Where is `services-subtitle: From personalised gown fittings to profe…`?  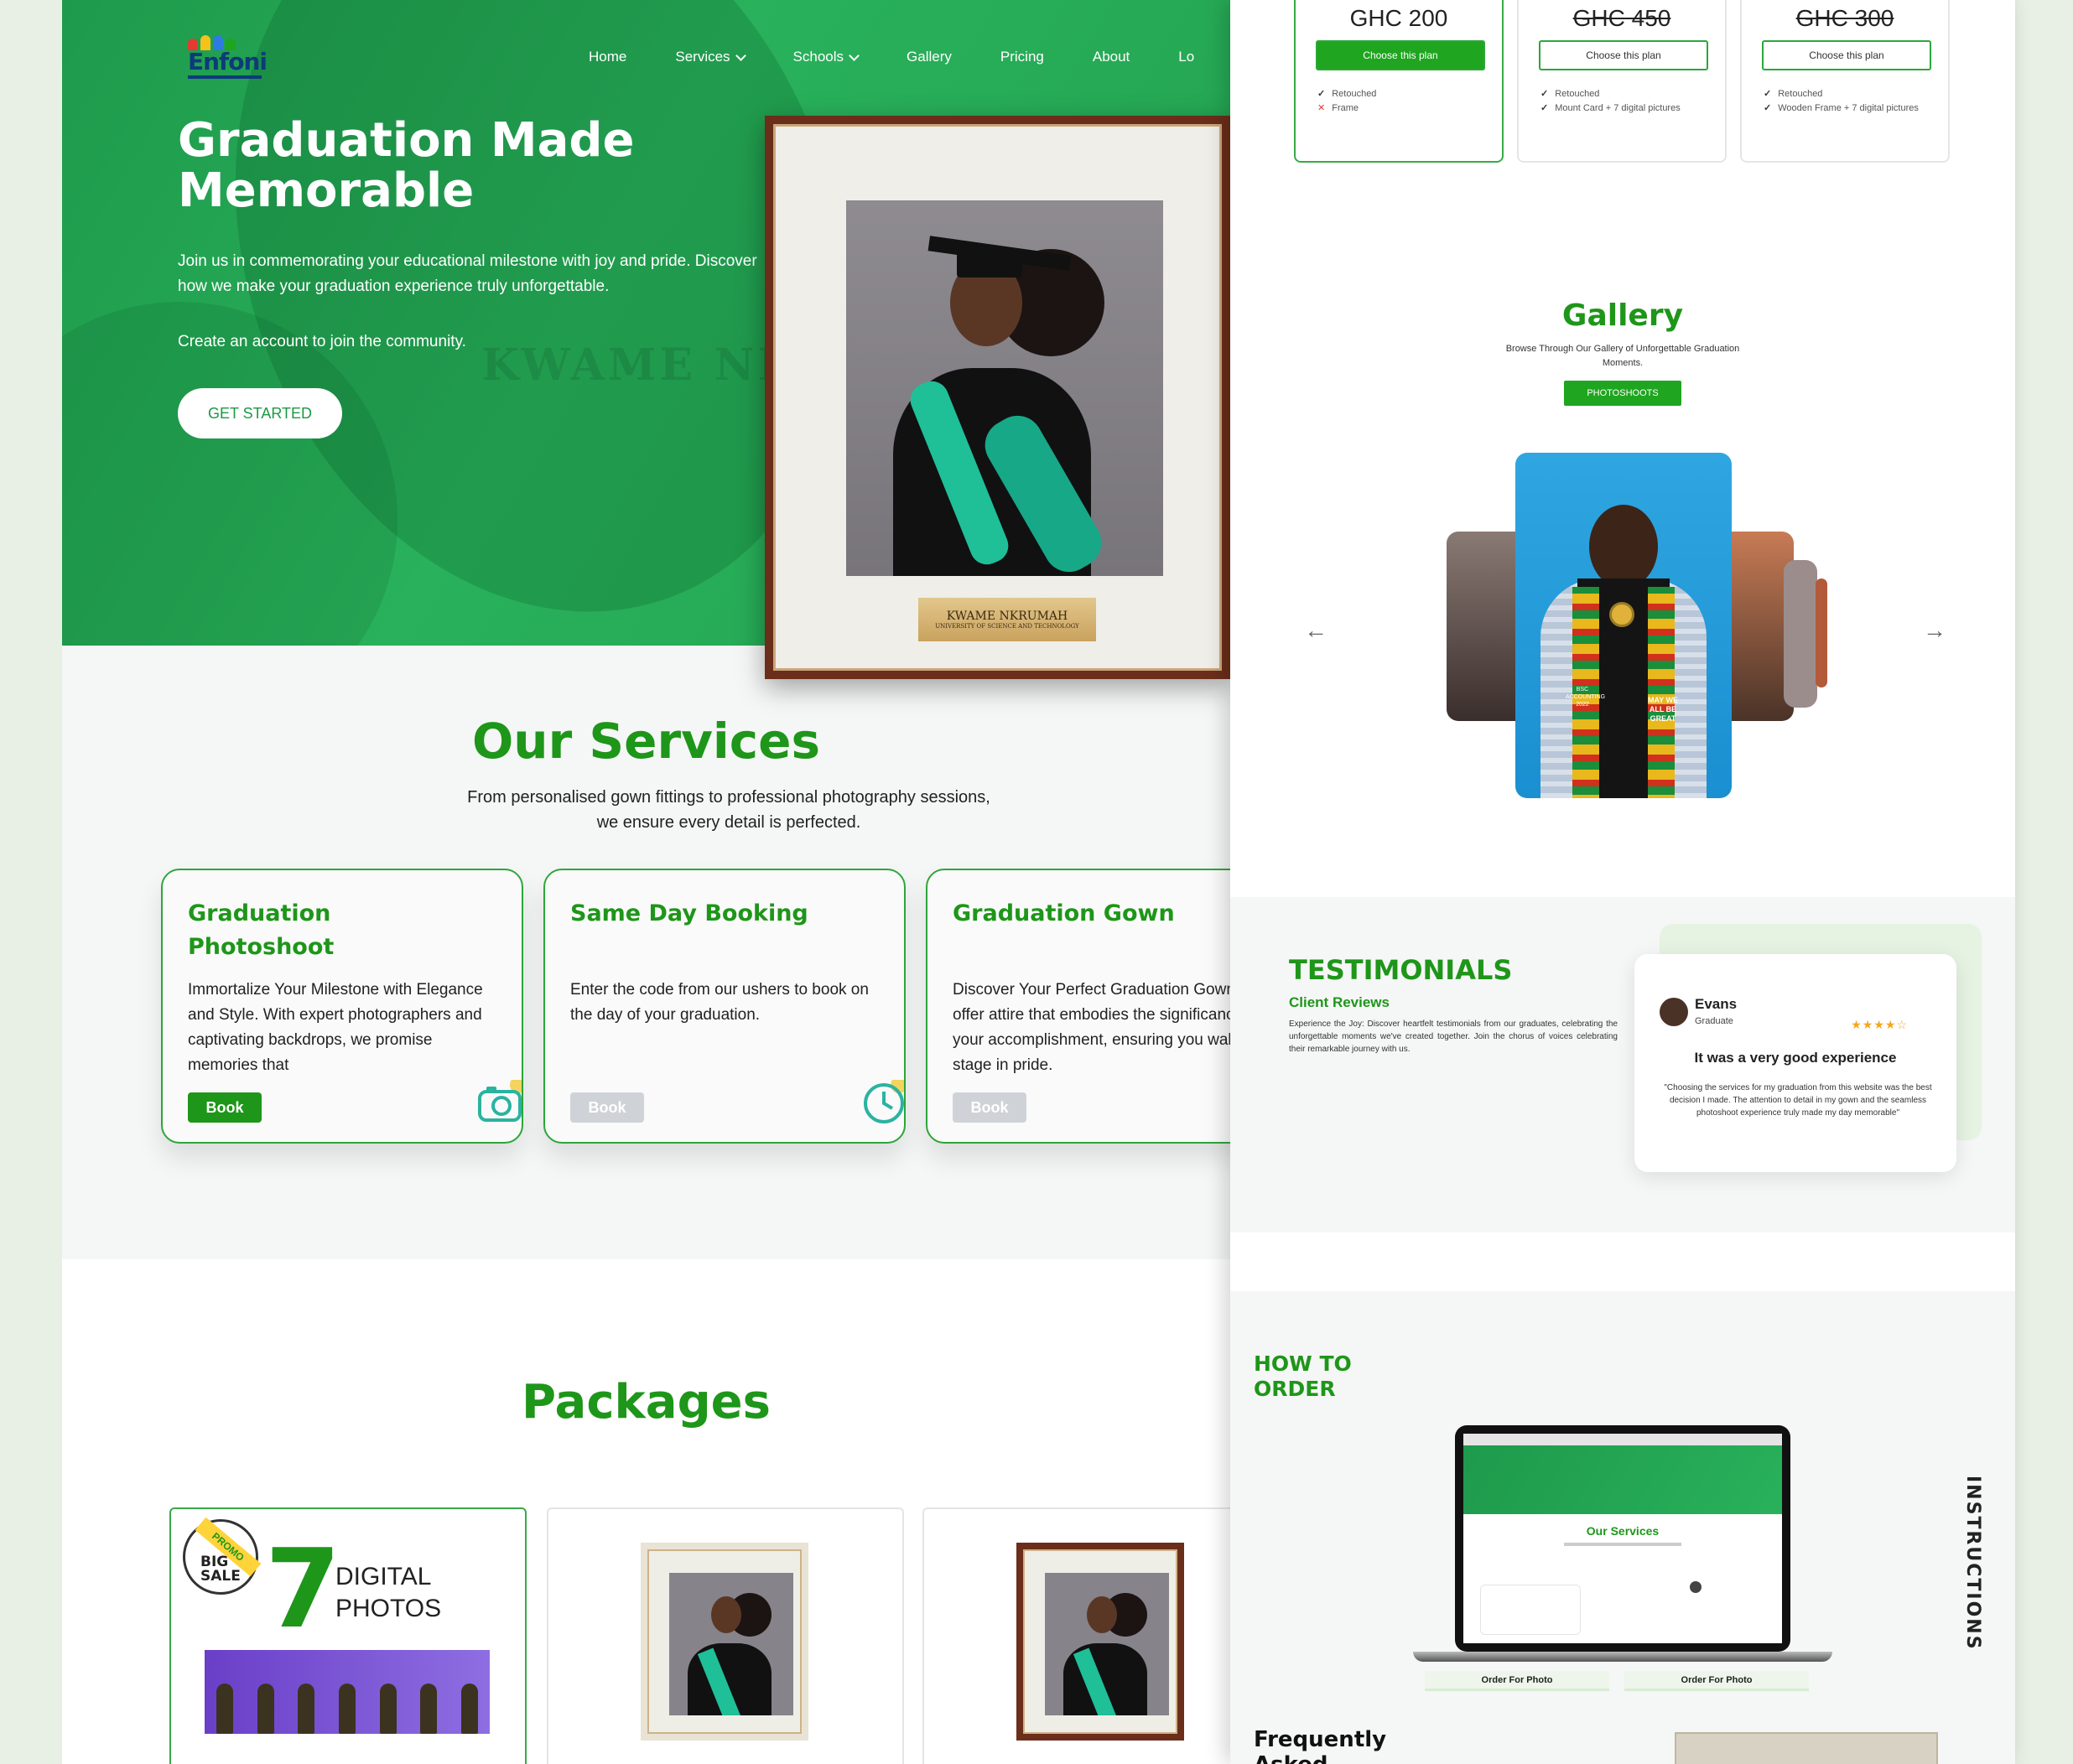
services-subtitle: From personalised gown fittings to profe… is located at coordinates (728, 810).